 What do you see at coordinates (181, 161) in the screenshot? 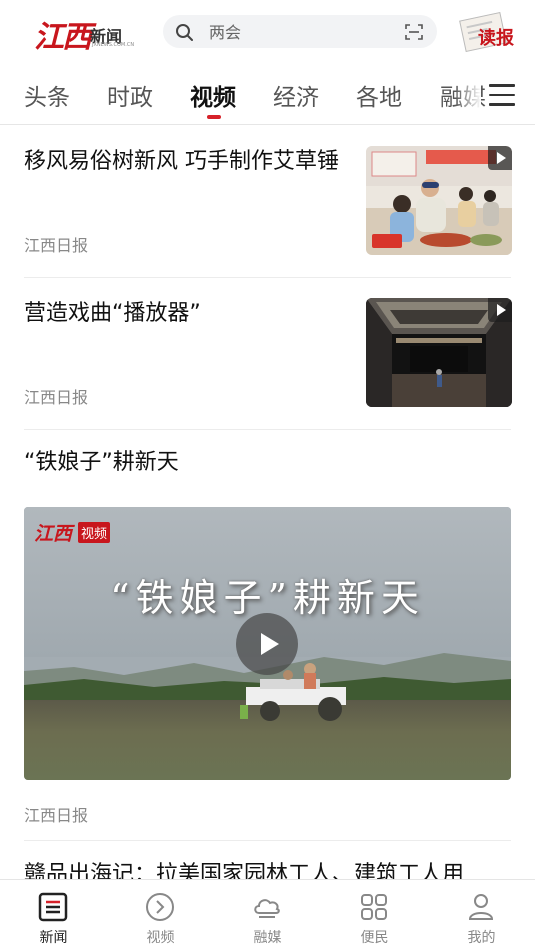
I see `news-title: 移风易俗树新风 巧手制作艾草锤` at bounding box center [181, 161].